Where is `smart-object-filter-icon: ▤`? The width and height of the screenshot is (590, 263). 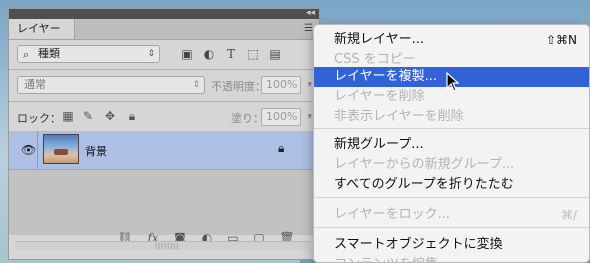
smart-object-filter-icon: ▤ is located at coordinates (275, 54).